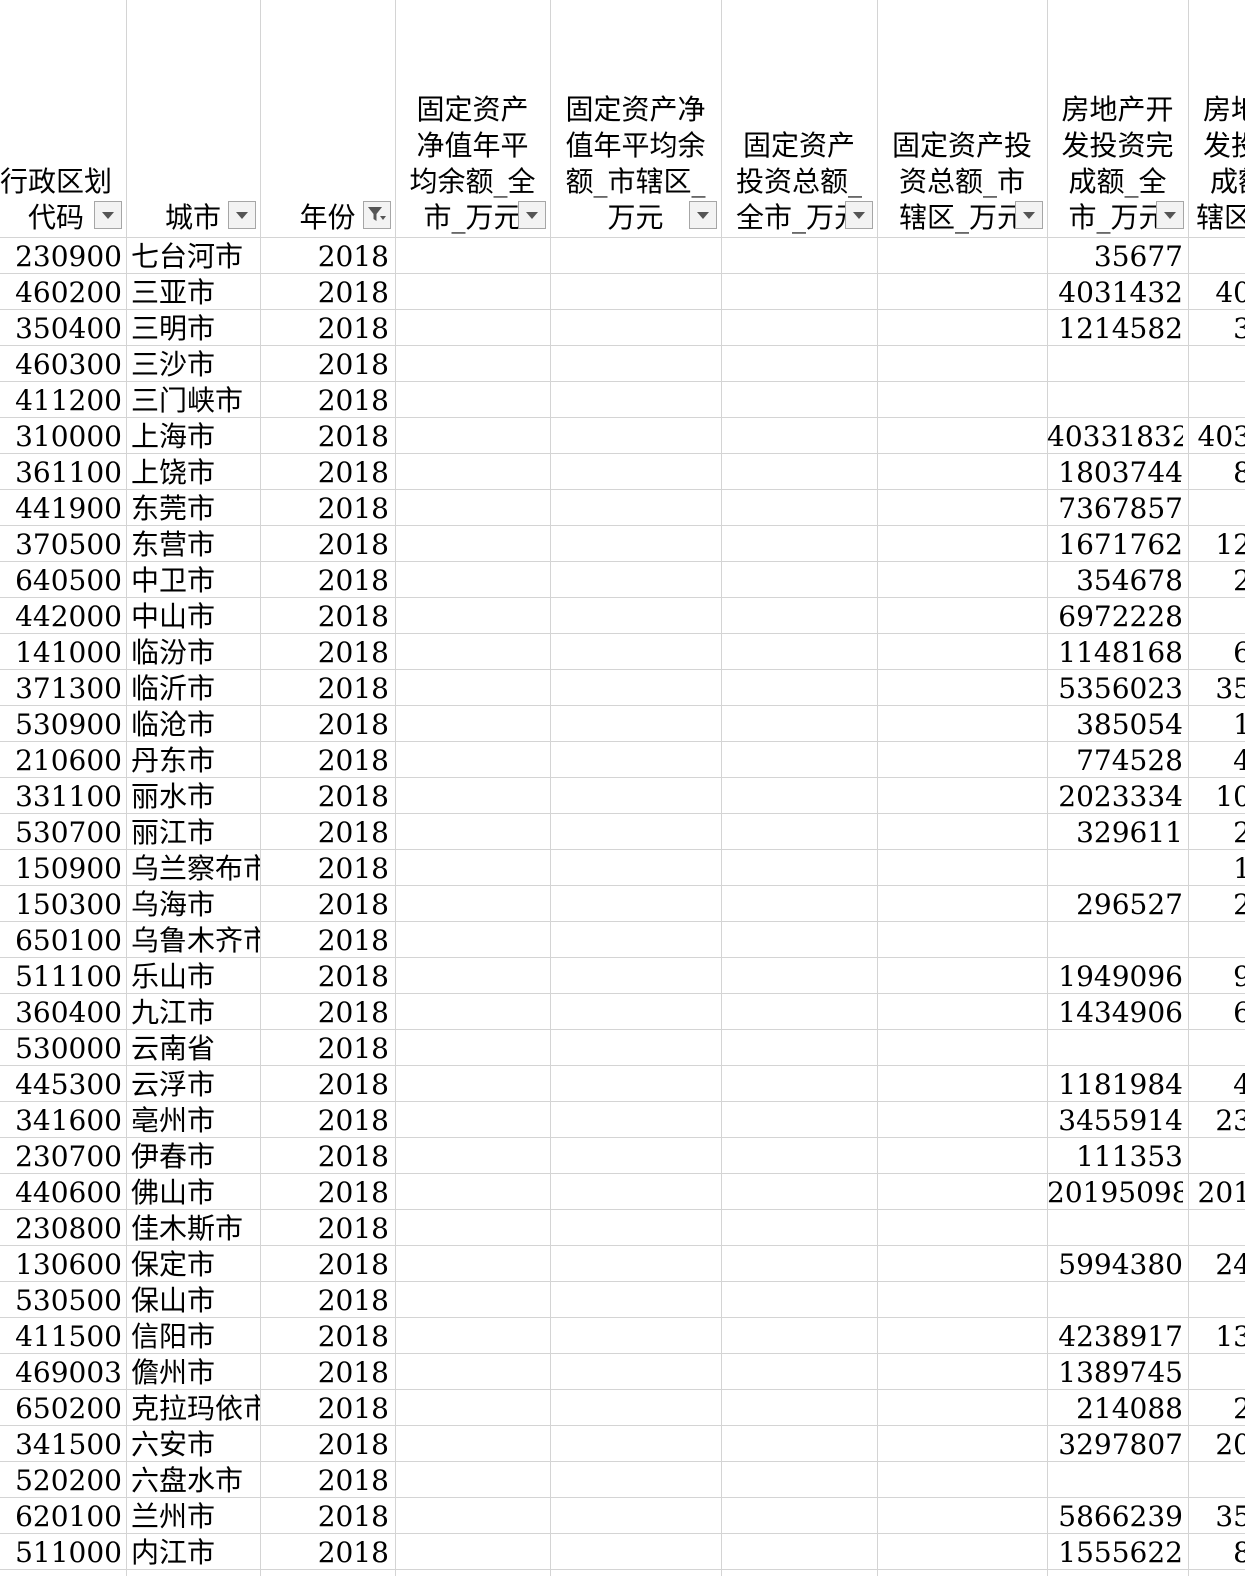 This screenshot has width=1245, height=1576. I want to click on table-row: 530500 保山市 2018, so click(622, 1300).